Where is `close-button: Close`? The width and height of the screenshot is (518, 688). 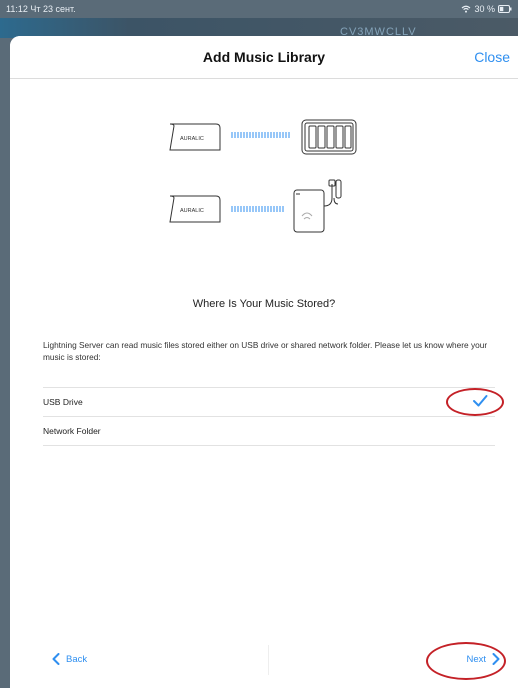
close-button: Close is located at coordinates (492, 57).